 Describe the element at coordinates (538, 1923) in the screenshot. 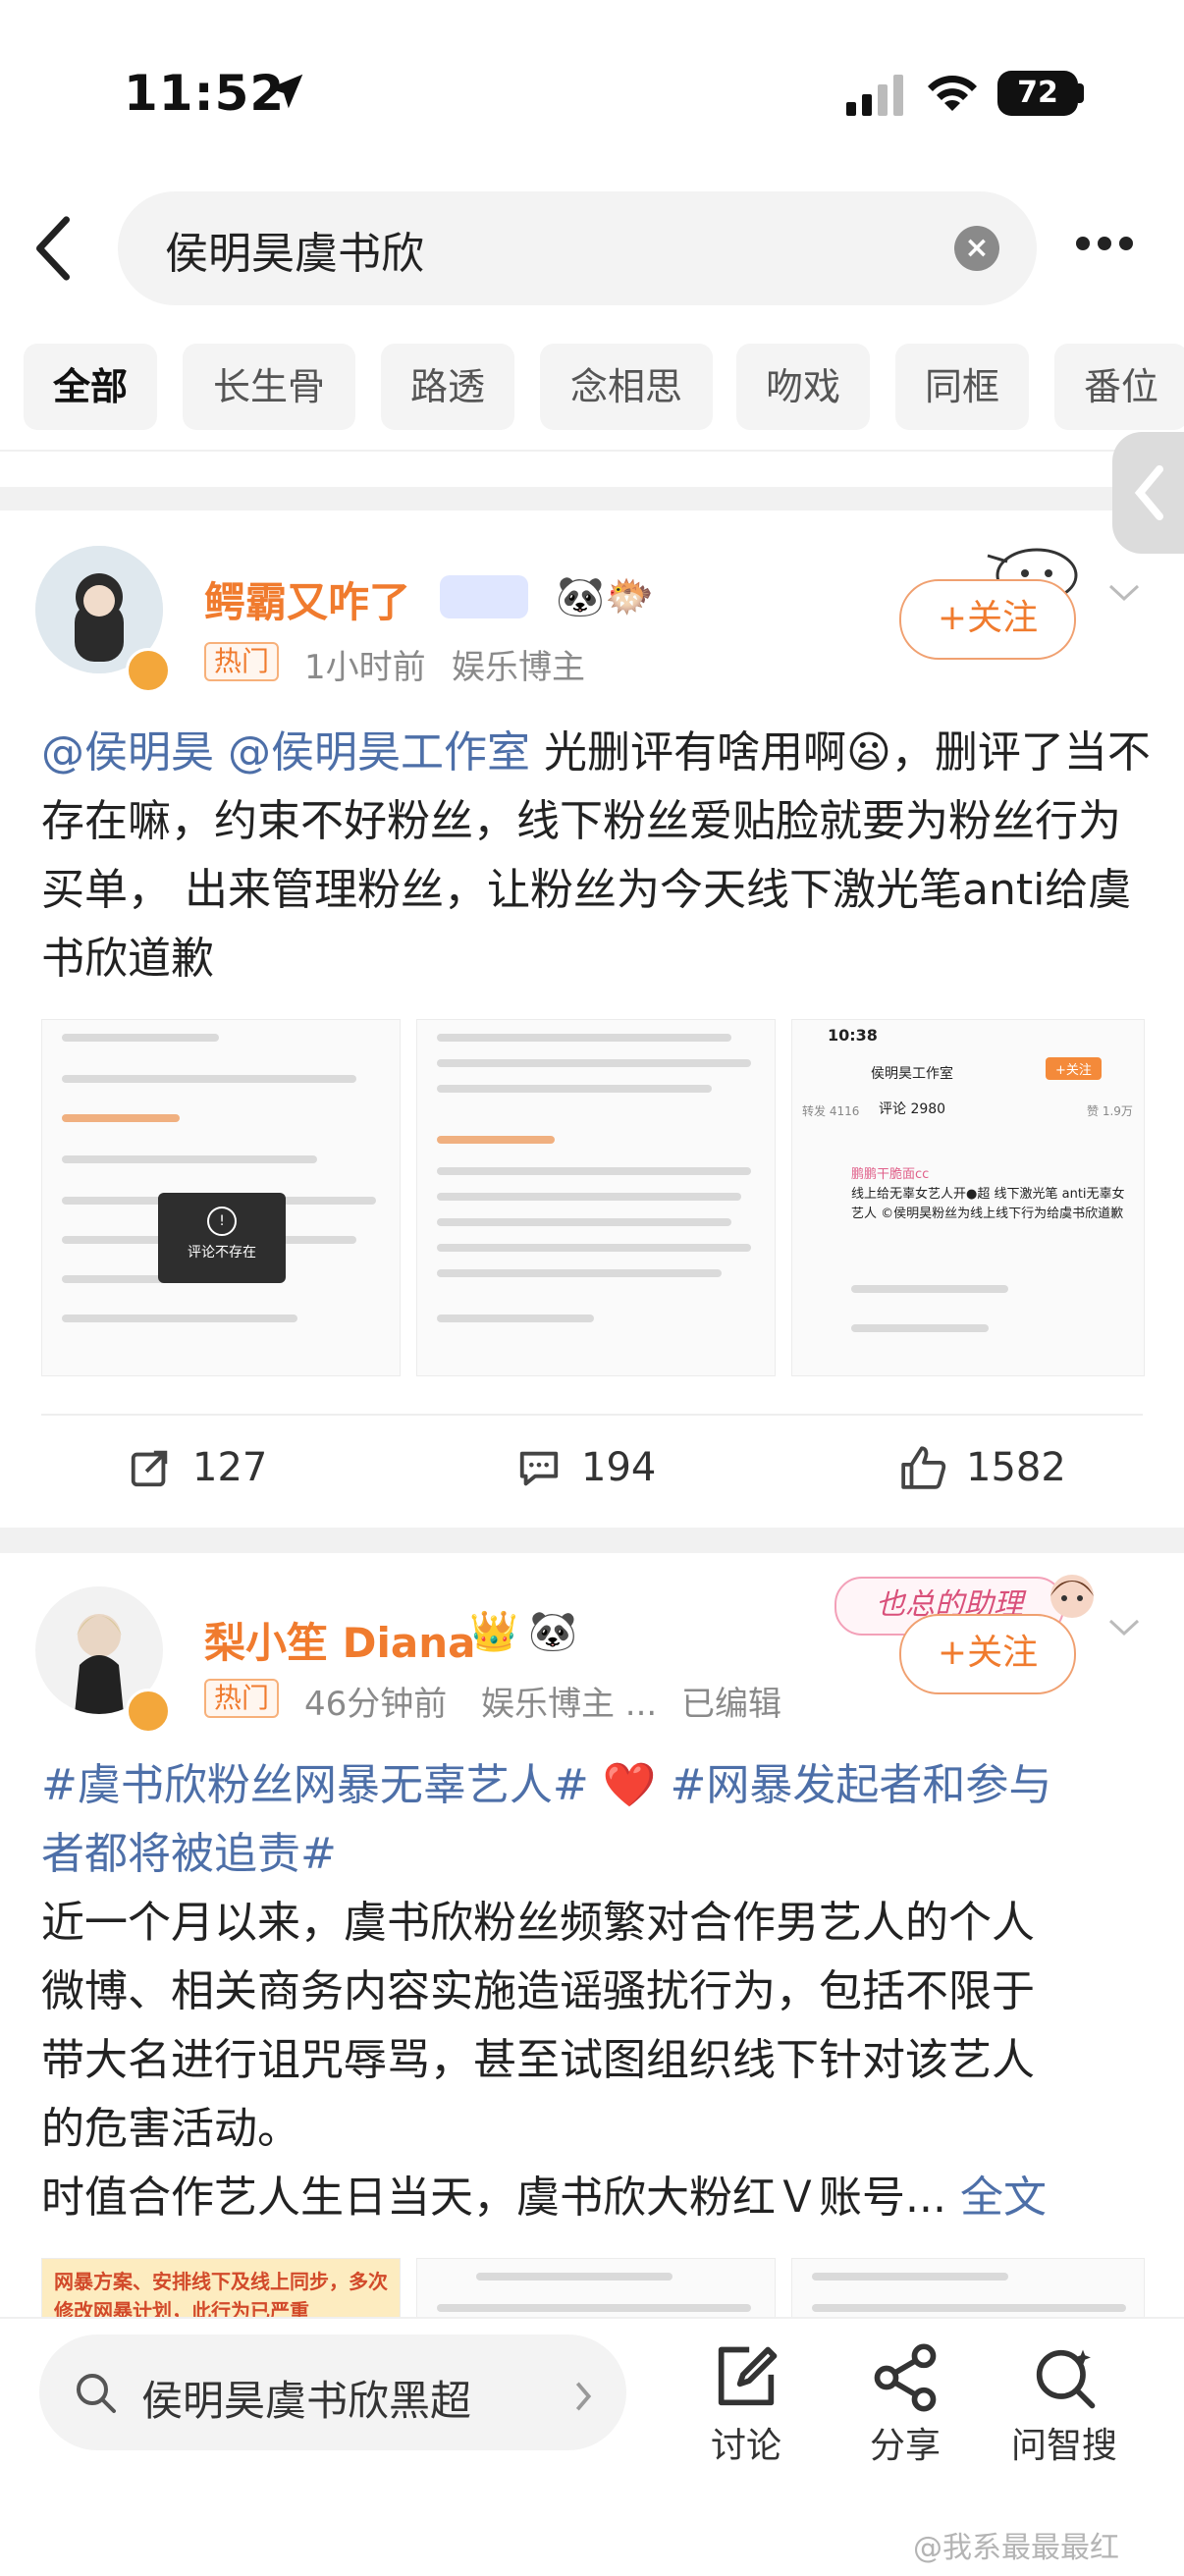

I see `post-body-line: 近一个月以来，虞书欣粉丝频繁对合作男艺人的个人` at that location.